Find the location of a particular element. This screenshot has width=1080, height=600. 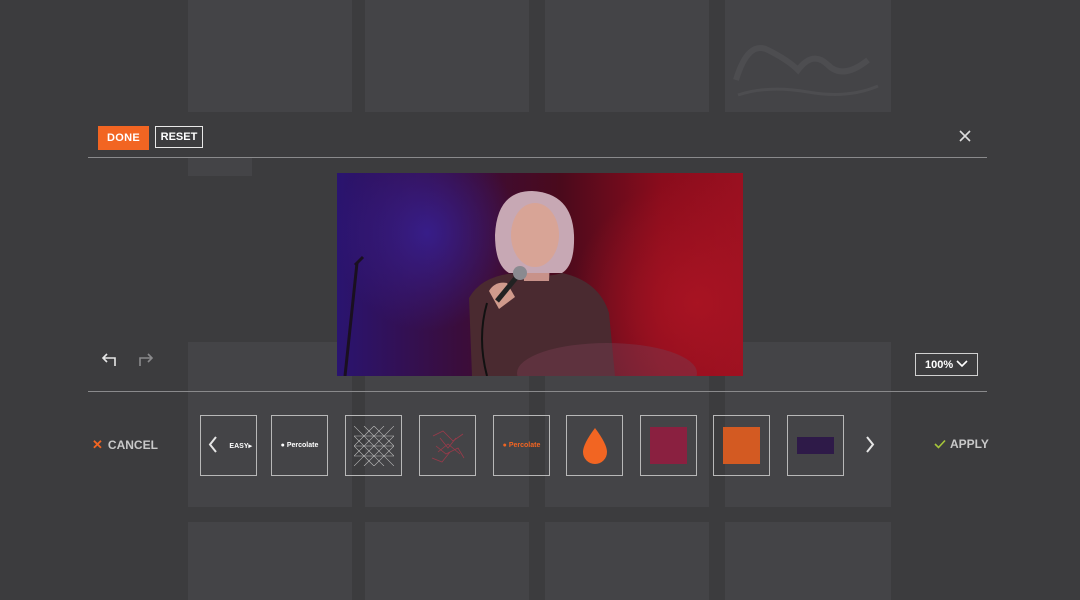

apply-button: APPLY is located at coordinates (961, 444).